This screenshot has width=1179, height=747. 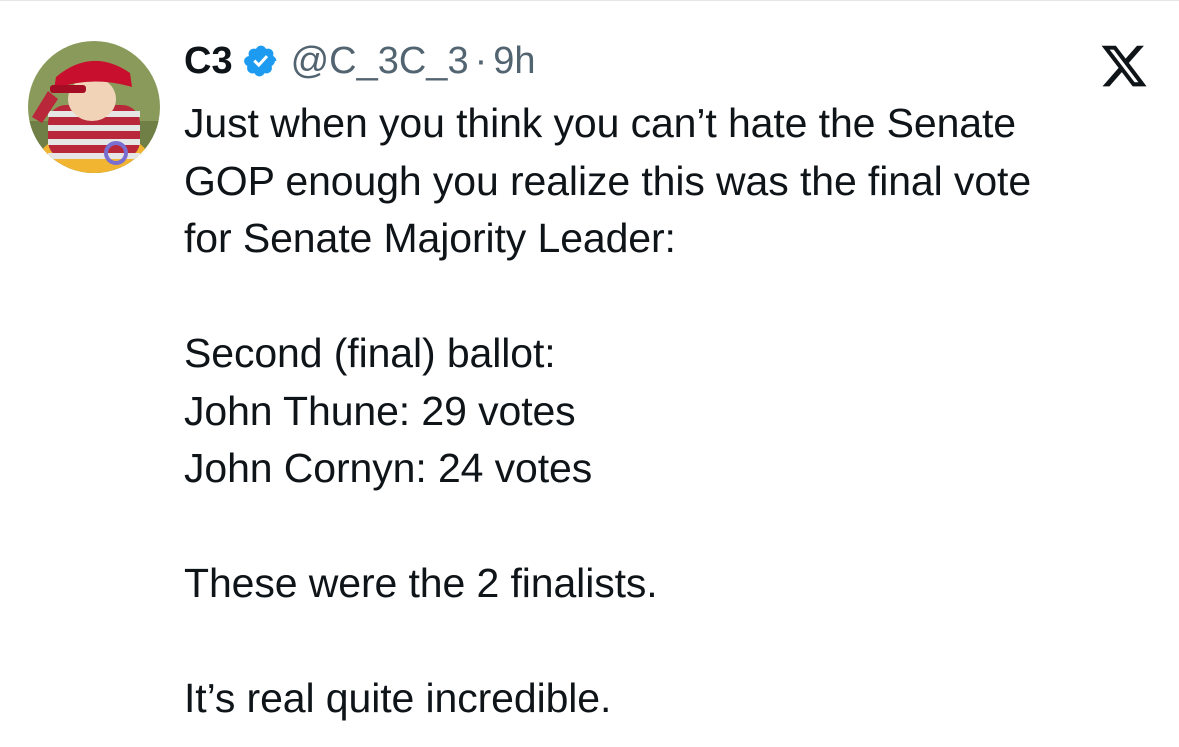 I want to click on avatar, so click(x=94, y=107).